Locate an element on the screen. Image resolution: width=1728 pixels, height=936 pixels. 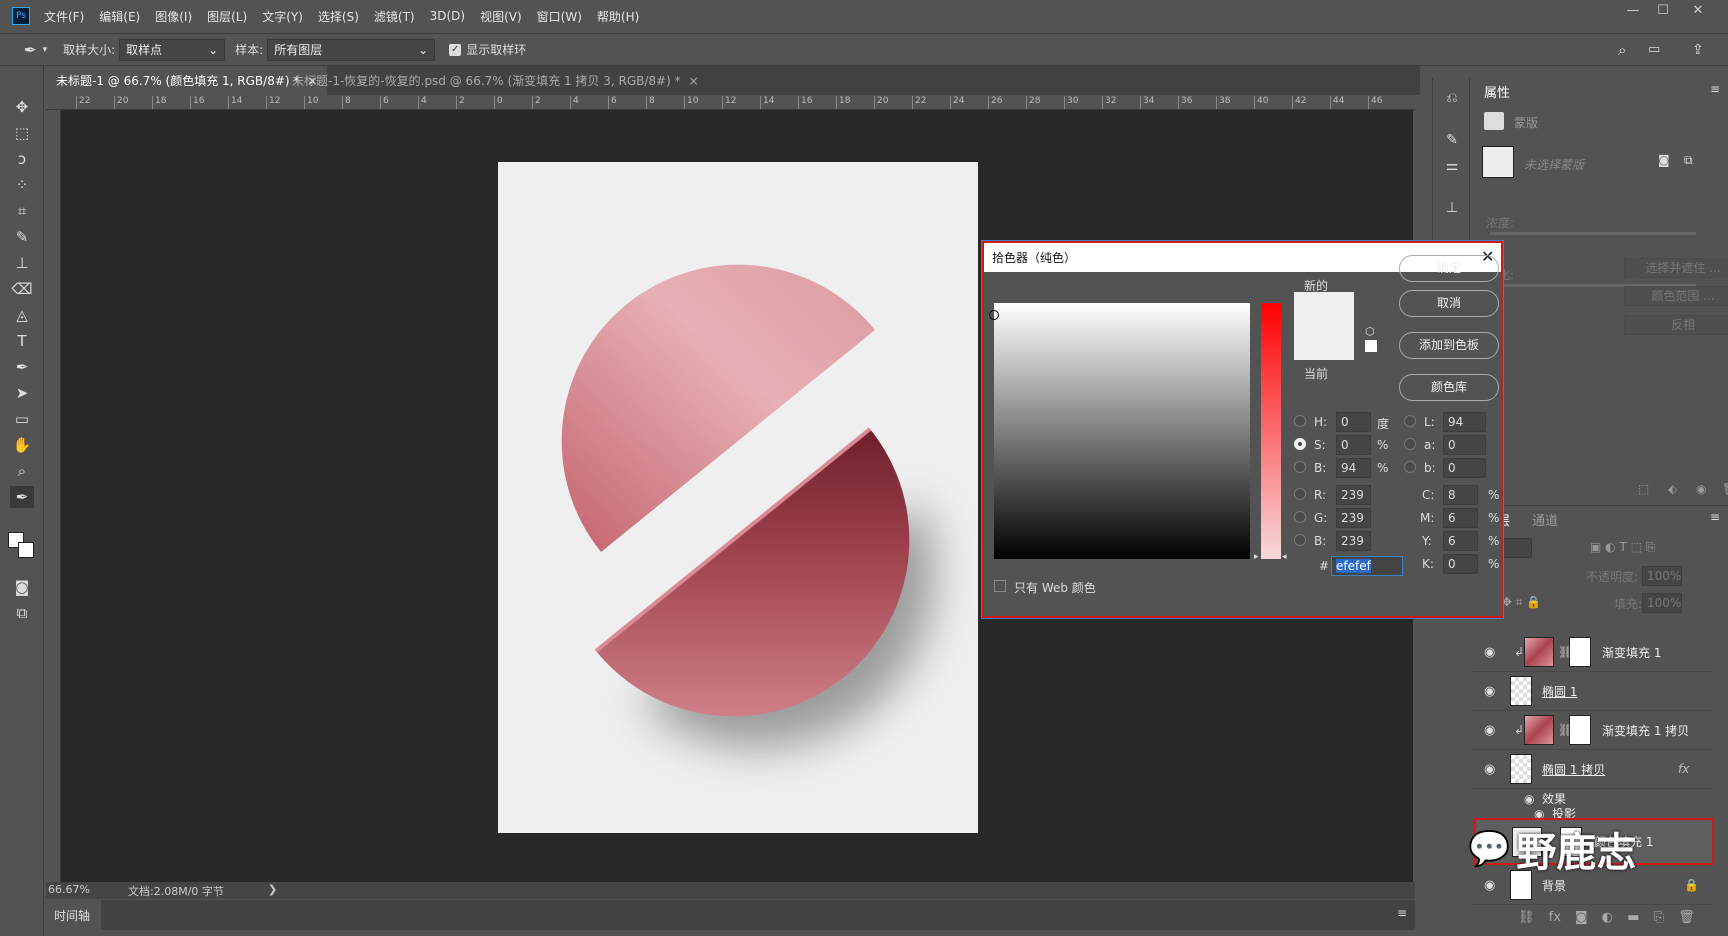
layer-row: ◉ 椭圆 1 拷贝 fx is located at coordinates (1592, 769).